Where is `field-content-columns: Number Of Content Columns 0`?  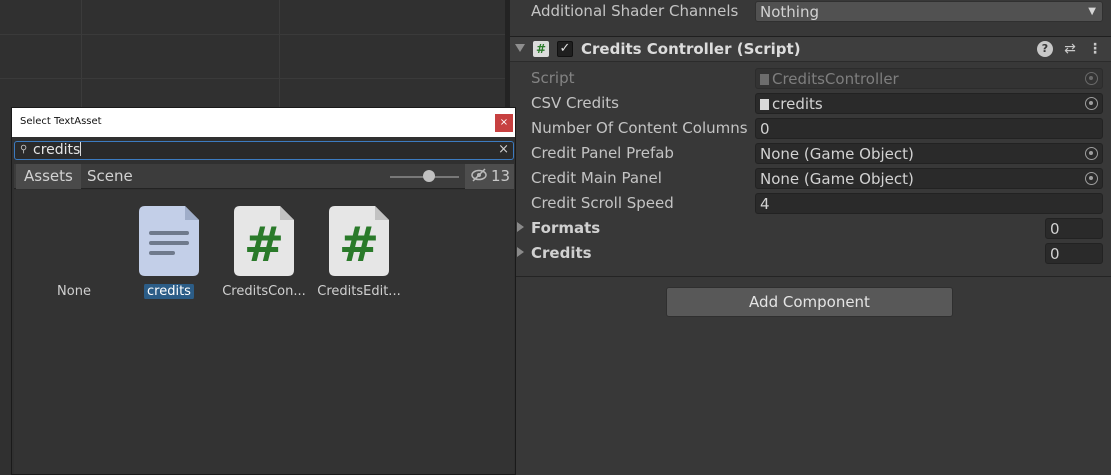
field-content-columns: Number Of Content Columns 0 is located at coordinates (810, 128).